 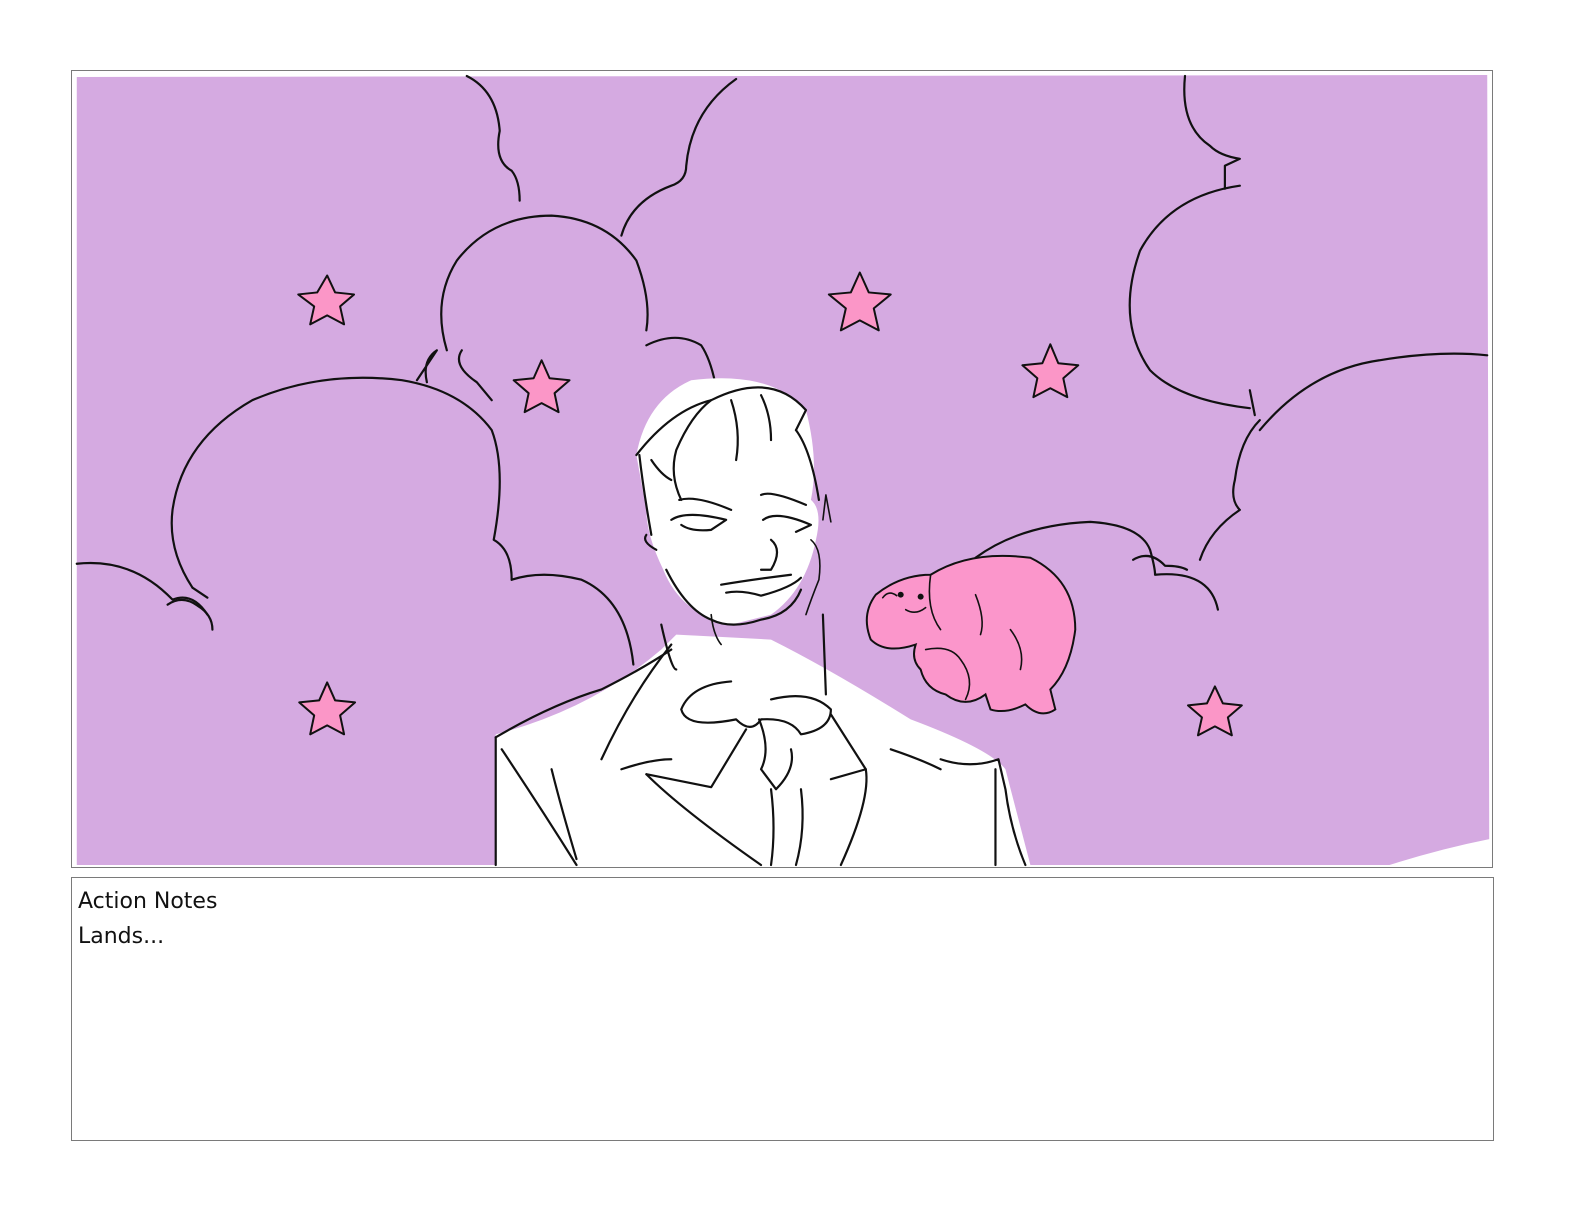 I want to click on action-notes-label: Action Notes, so click(x=148, y=901).